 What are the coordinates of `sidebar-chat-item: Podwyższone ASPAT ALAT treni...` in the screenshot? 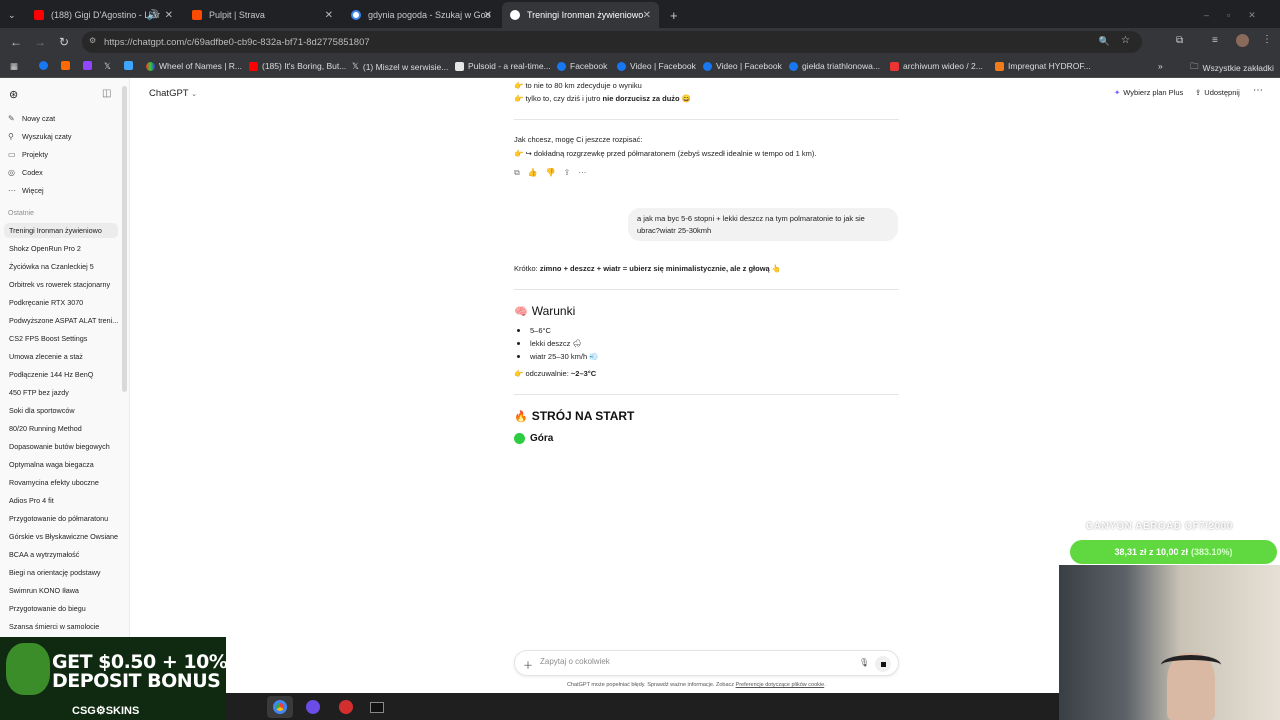 It's located at (61, 320).